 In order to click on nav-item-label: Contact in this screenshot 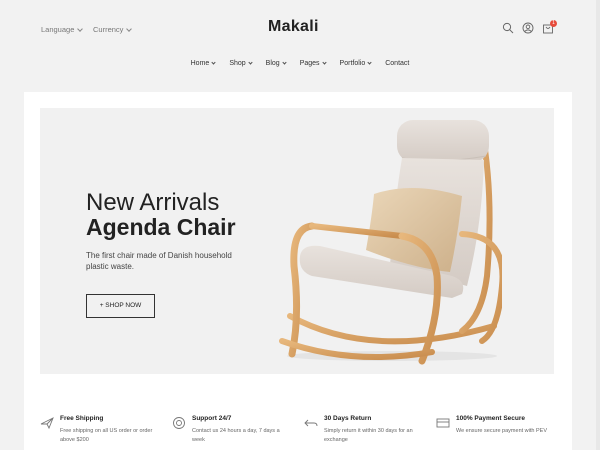, I will do `click(397, 63)`.